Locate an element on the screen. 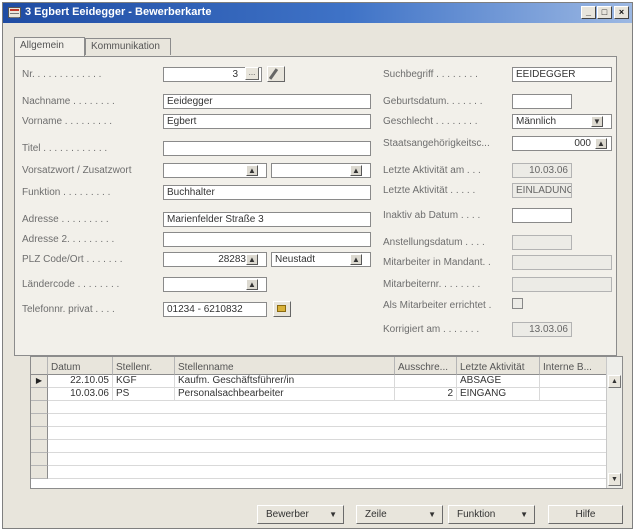 The height and width of the screenshot is (532, 637). table-cell-letzte-aktivitaet: ABSAGE is located at coordinates (498, 381).